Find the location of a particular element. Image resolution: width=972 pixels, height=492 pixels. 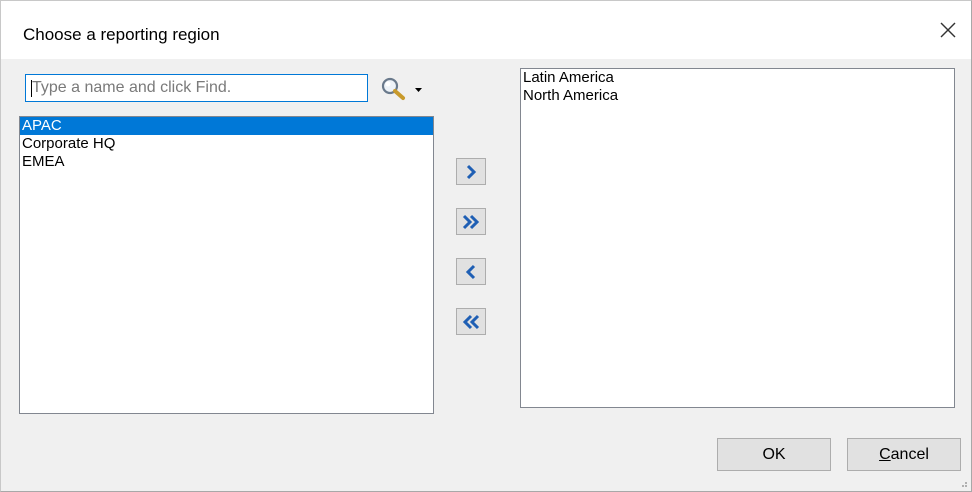

find-button is located at coordinates (403, 88).